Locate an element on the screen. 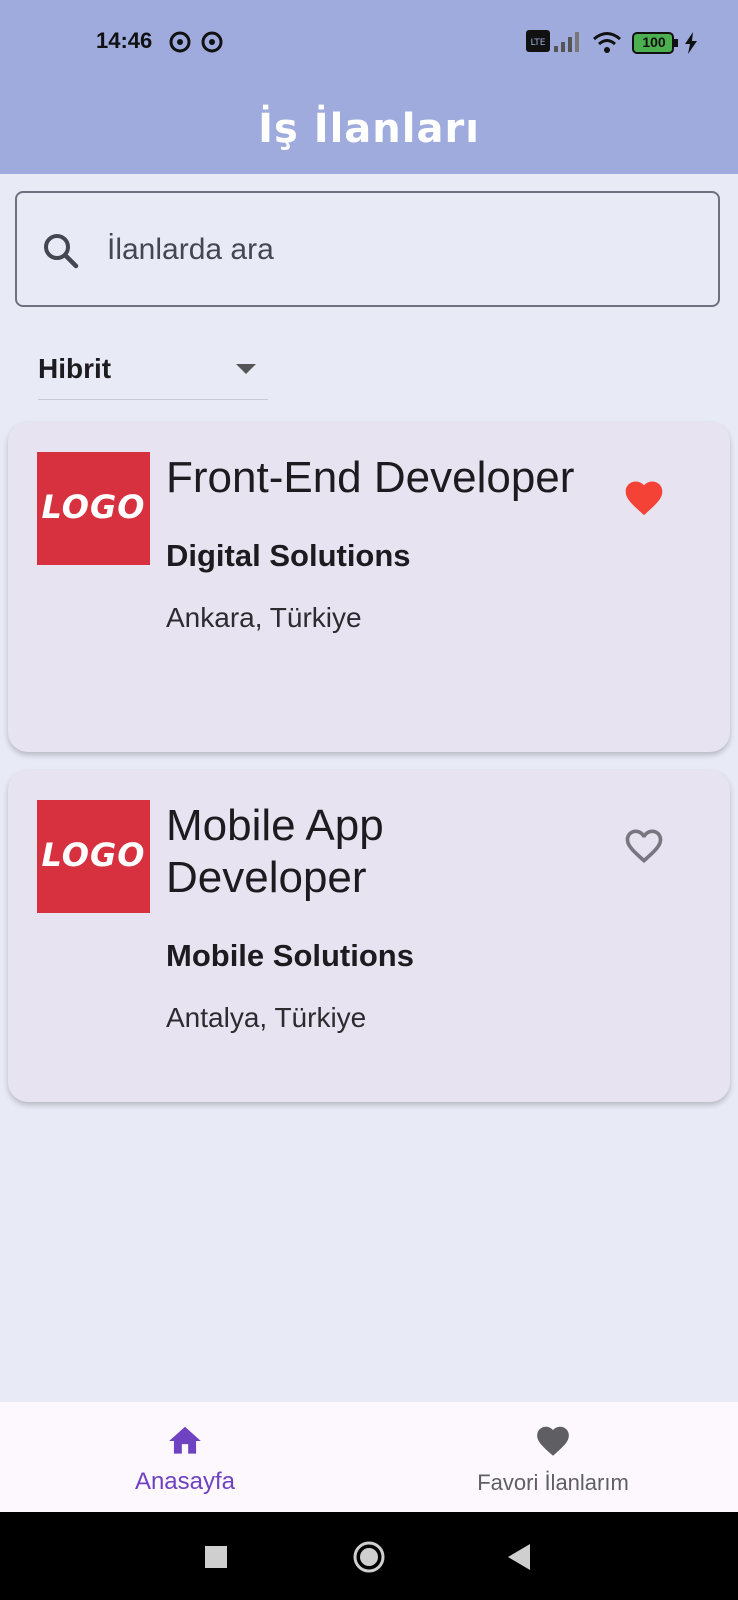  home-icon is located at coordinates (185, 1443).